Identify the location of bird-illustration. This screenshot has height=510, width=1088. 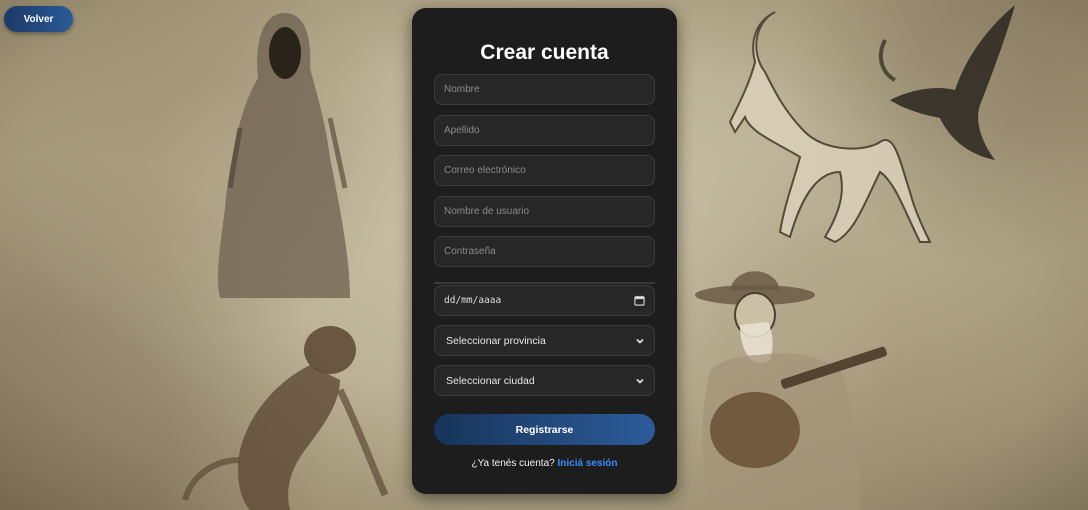
(946, 82).